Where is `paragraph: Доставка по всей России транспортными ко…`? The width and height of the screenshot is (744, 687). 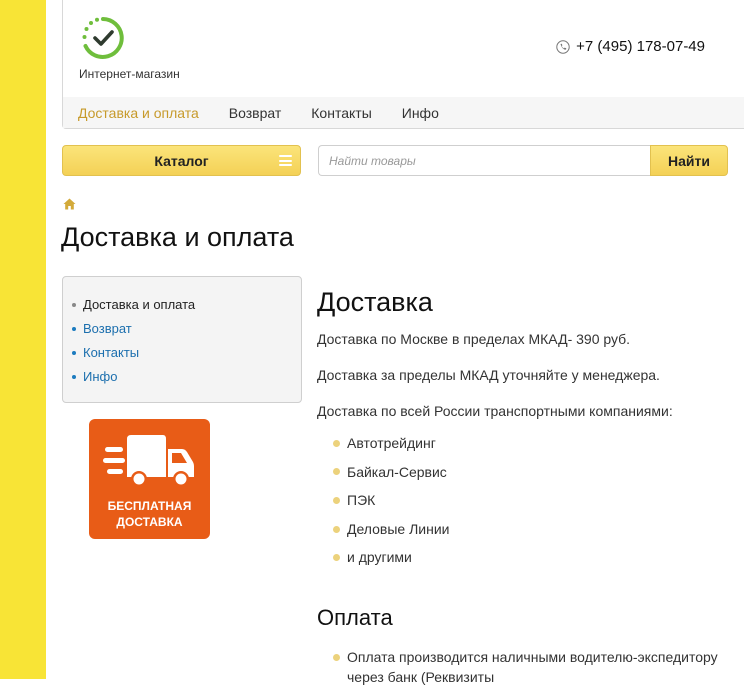
paragraph: Доставка по всей России транспортными ко… is located at coordinates (495, 411).